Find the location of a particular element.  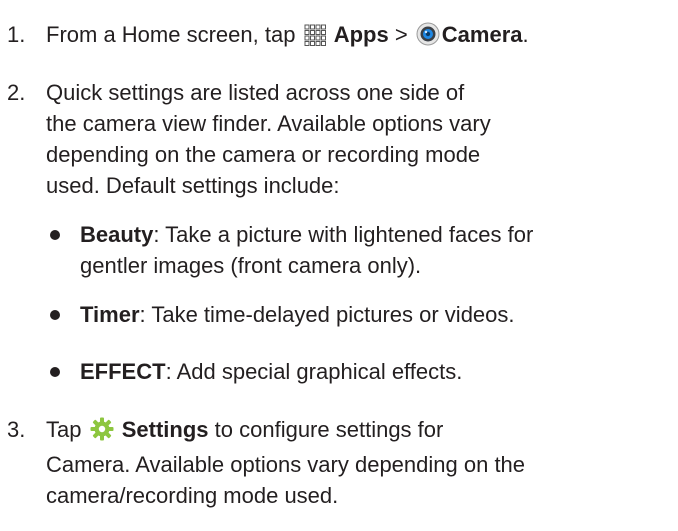

text-line: camera/recording mode used. is located at coordinates (192, 495).